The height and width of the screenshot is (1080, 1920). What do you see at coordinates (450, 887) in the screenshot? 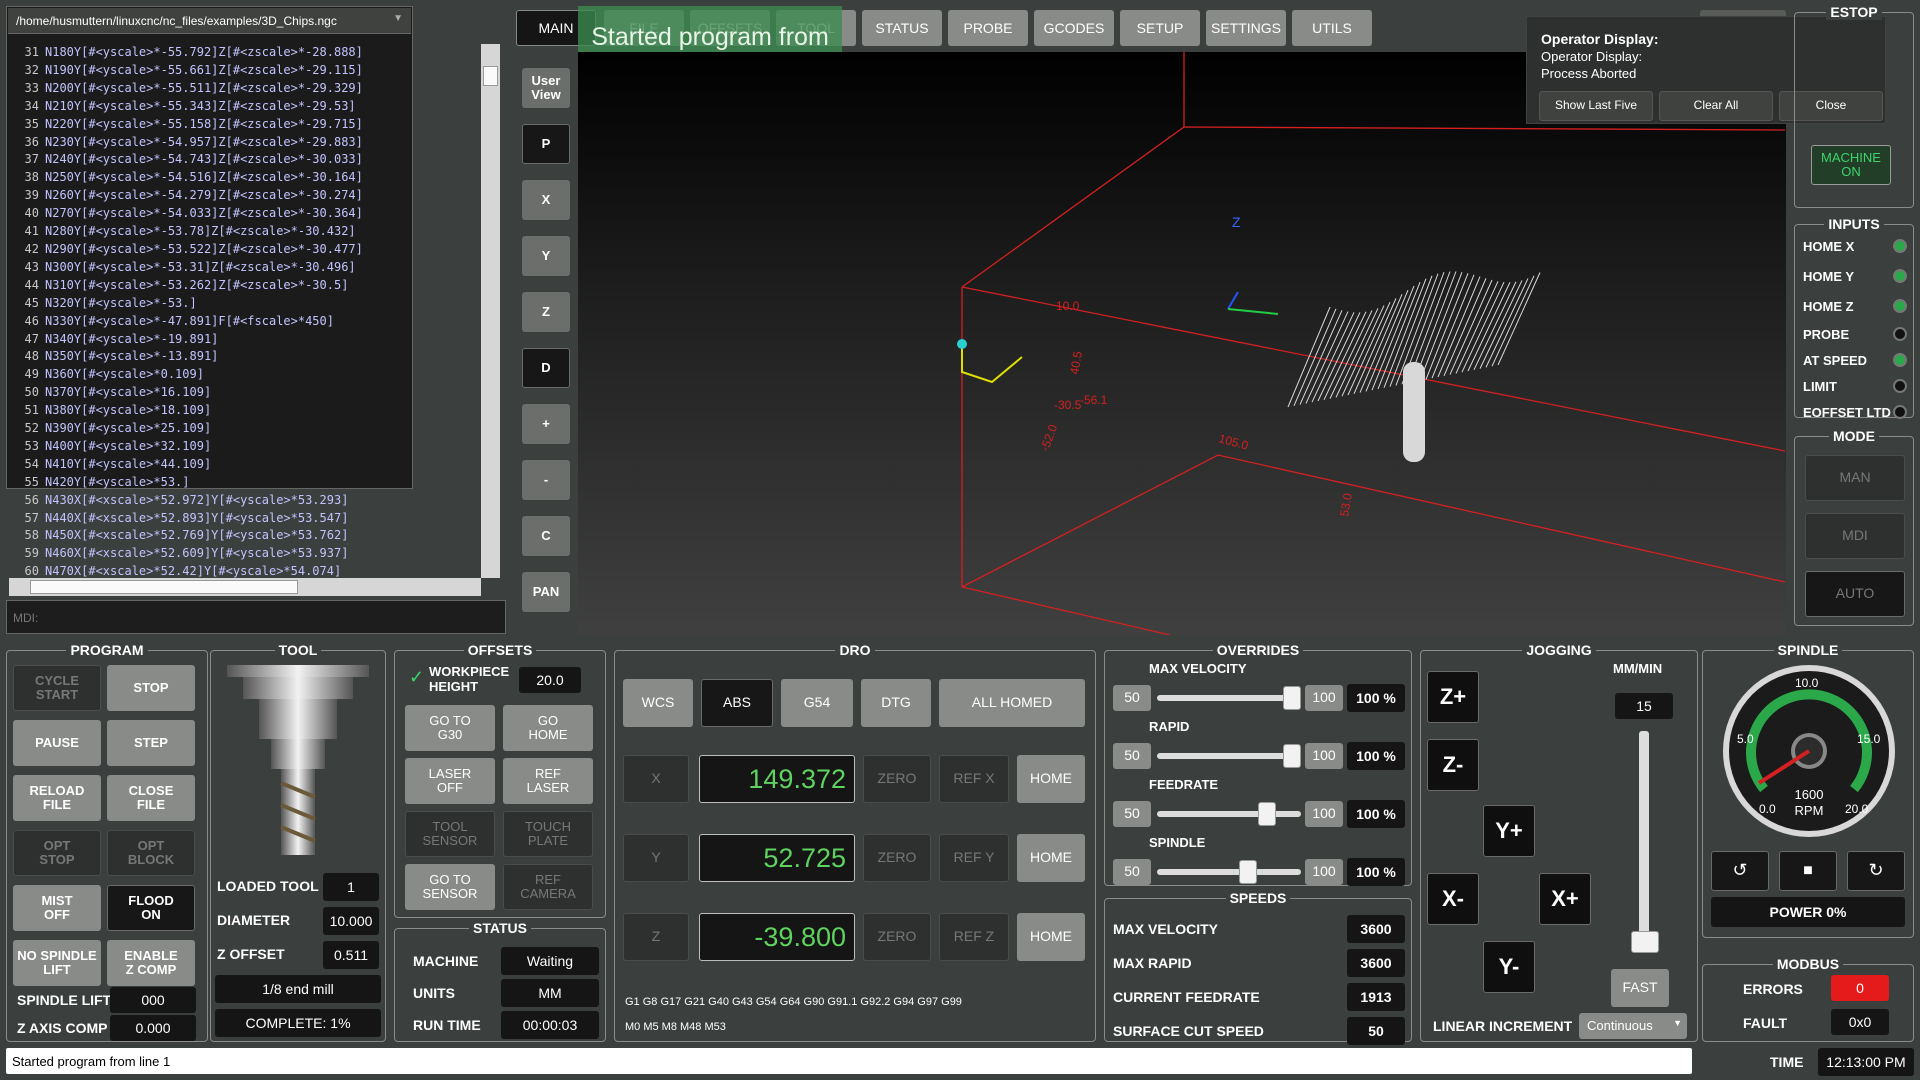
I see `offsets-go-to-sensor-button: GO TO SENSOR` at bounding box center [450, 887].